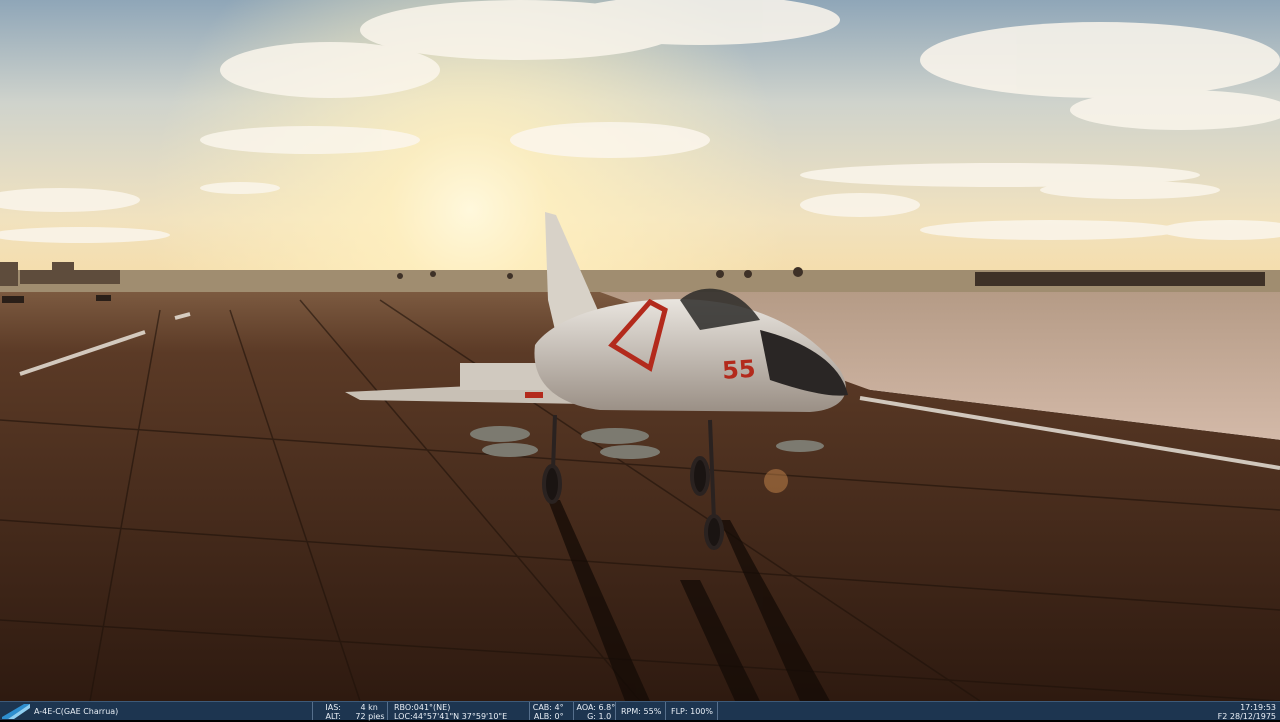 This screenshot has height=722, width=1280. Describe the element at coordinates (333, 707) in the screenshot. I see `ias-label: IAS:` at that location.